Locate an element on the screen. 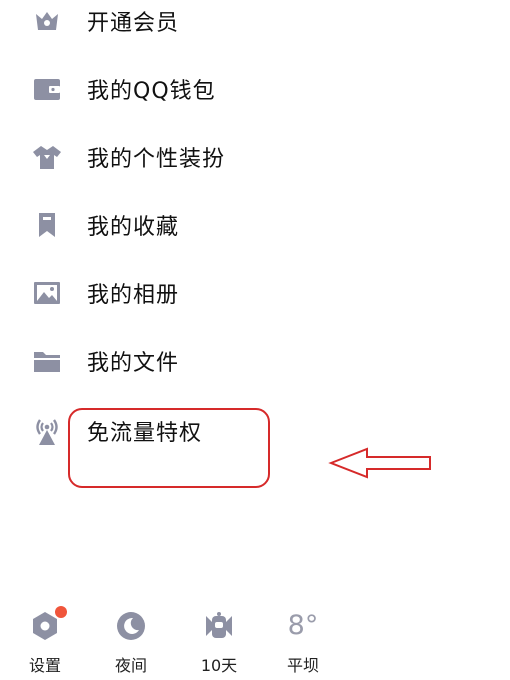 This screenshot has width=510, height=680. menu-item-vip: 开通会员 is located at coordinates (255, 23).